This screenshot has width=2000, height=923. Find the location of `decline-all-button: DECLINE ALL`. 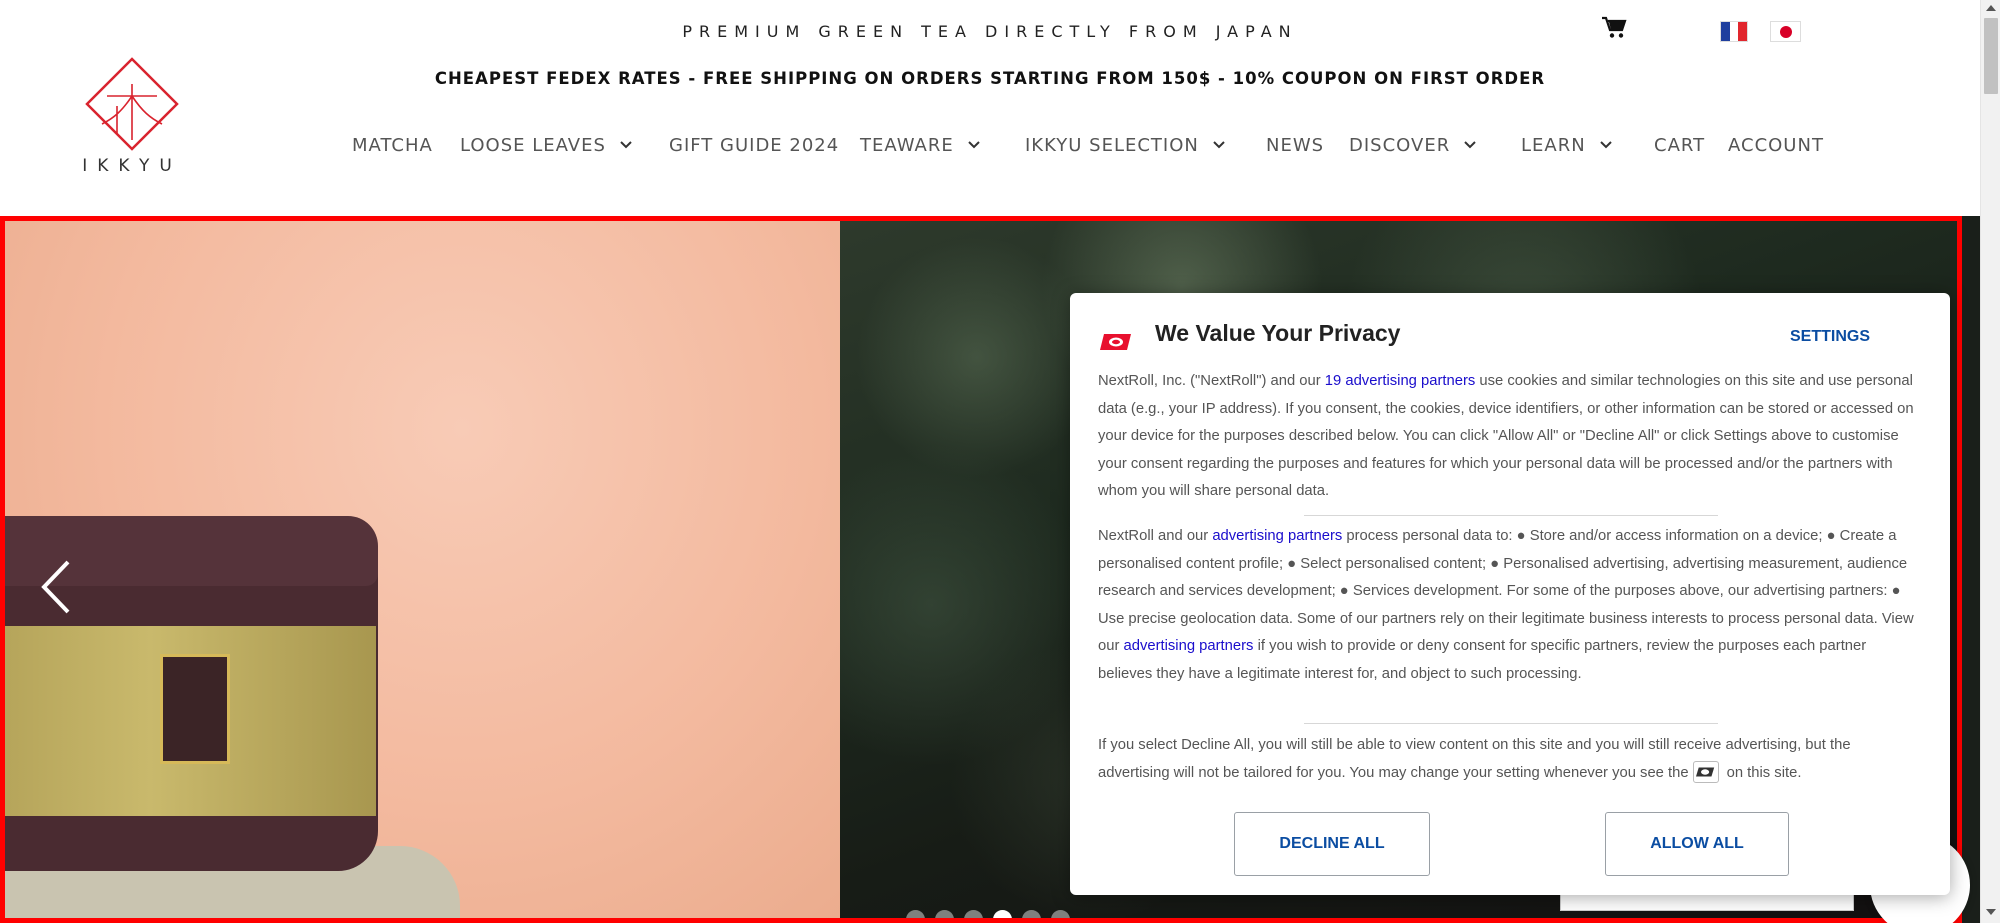

decline-all-button: DECLINE ALL is located at coordinates (1332, 844).